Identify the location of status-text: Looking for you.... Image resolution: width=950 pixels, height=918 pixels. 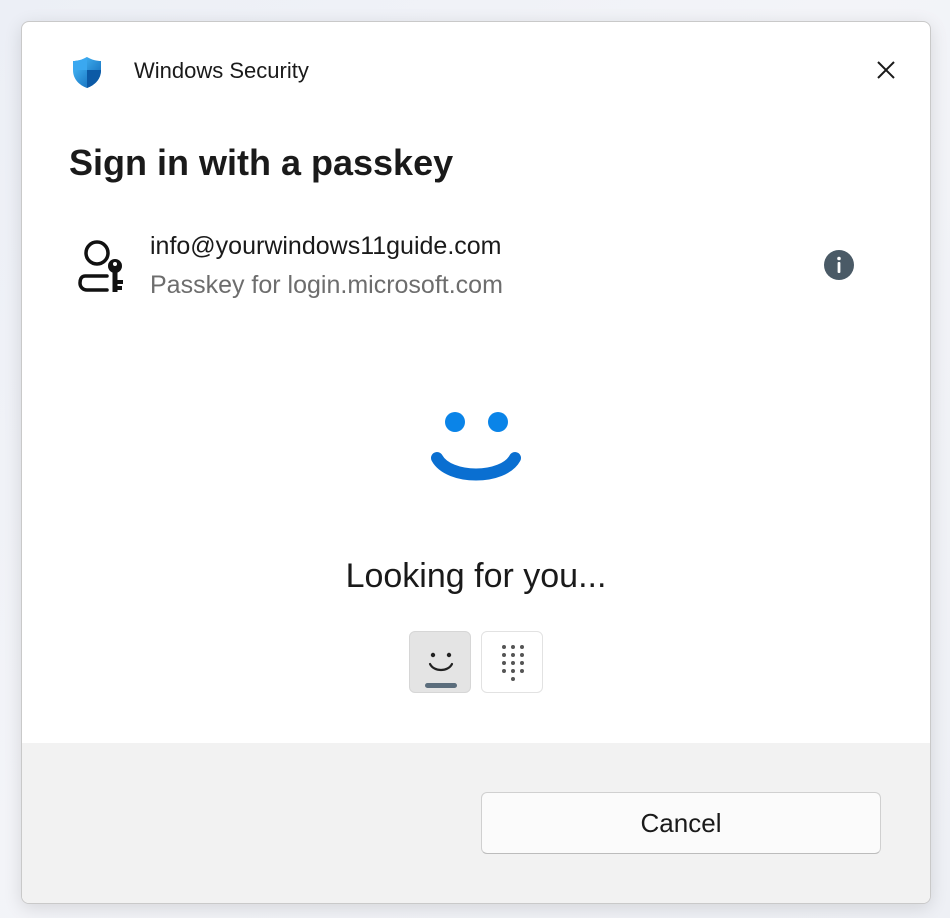
(476, 576).